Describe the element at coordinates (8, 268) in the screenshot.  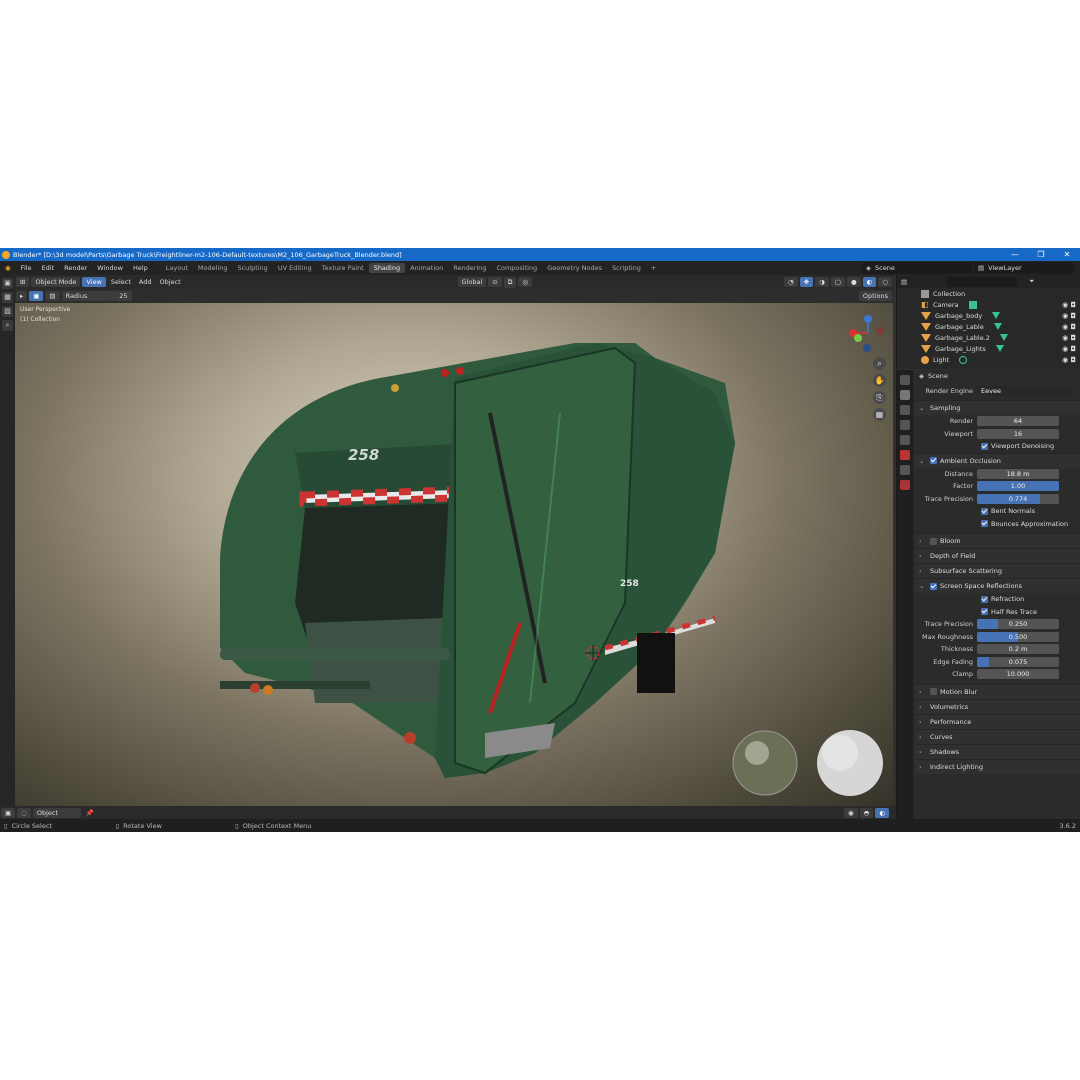
I see `blender-menu-icon: ◉` at that location.